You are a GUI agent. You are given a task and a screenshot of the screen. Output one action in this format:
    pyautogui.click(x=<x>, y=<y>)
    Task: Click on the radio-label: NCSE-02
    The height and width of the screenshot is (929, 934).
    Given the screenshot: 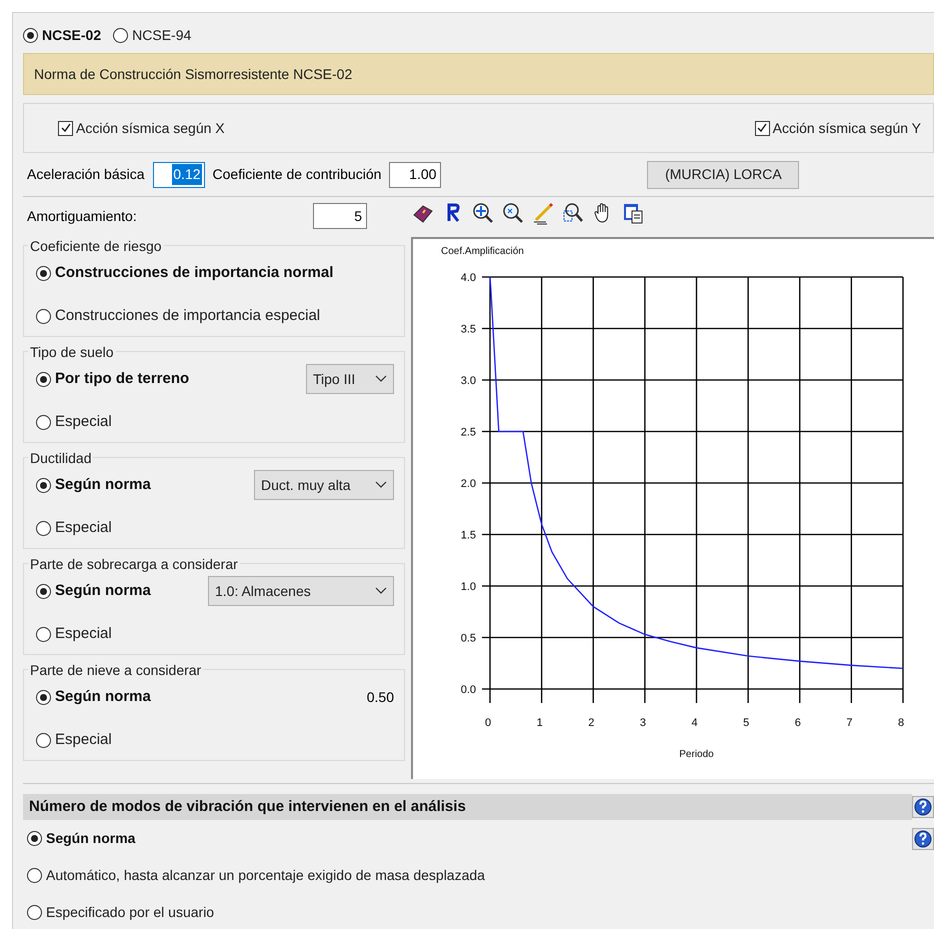 What is the action you would take?
    pyautogui.click(x=72, y=35)
    